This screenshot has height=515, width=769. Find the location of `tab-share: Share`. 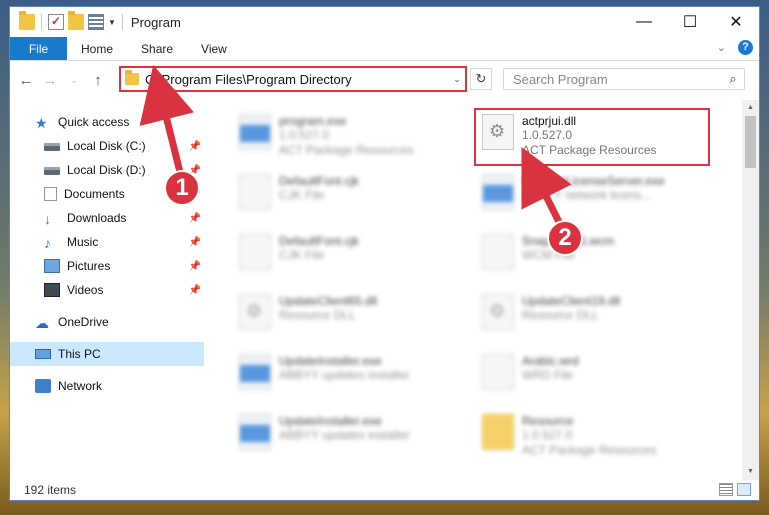

tab-share: Share is located at coordinates (157, 48).